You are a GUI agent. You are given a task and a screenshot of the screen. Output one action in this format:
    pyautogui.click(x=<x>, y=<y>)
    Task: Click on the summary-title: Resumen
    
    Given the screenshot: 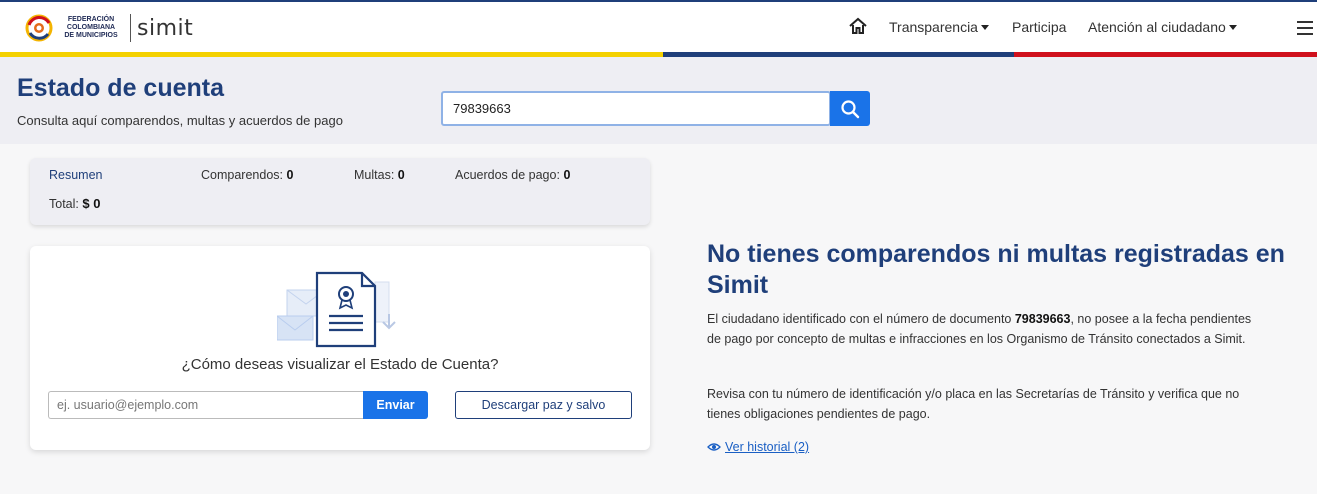 What is the action you would take?
    pyautogui.click(x=76, y=175)
    